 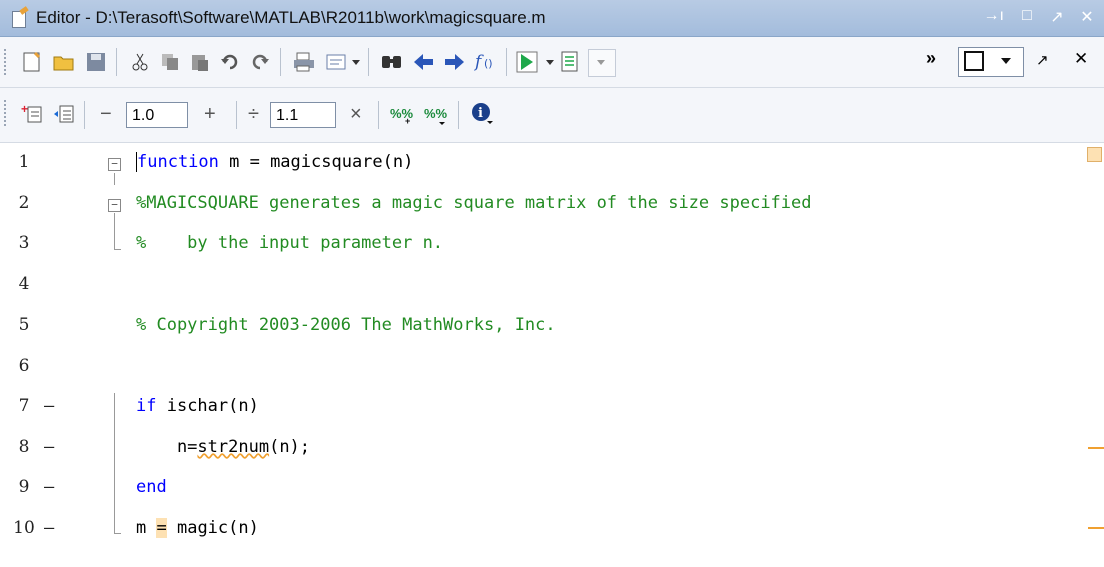 I want to click on close-editor-icon: ✕, so click(x=1081, y=59).